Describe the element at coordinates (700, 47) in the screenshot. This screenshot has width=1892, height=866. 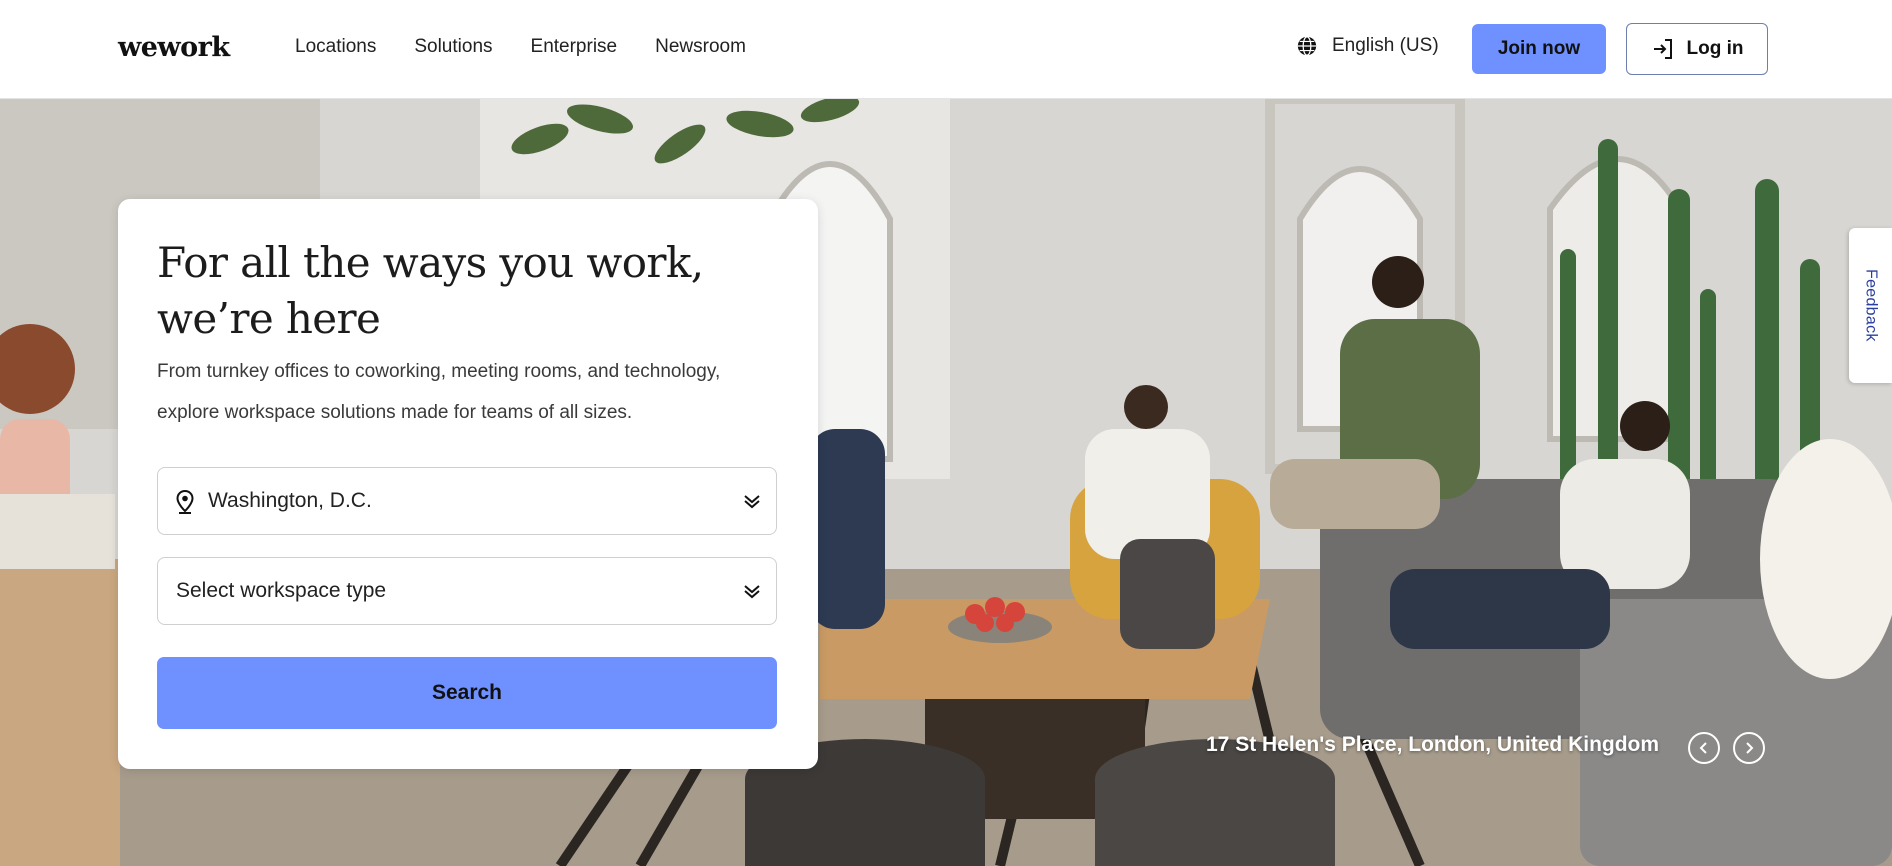
I see `nav-newsroom: Newsroom` at that location.